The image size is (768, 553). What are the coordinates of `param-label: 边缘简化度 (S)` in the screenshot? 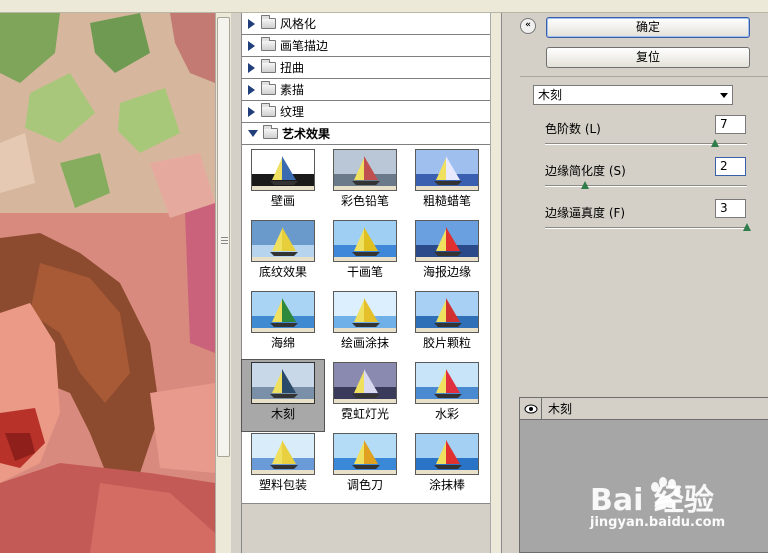 It's located at (585, 171).